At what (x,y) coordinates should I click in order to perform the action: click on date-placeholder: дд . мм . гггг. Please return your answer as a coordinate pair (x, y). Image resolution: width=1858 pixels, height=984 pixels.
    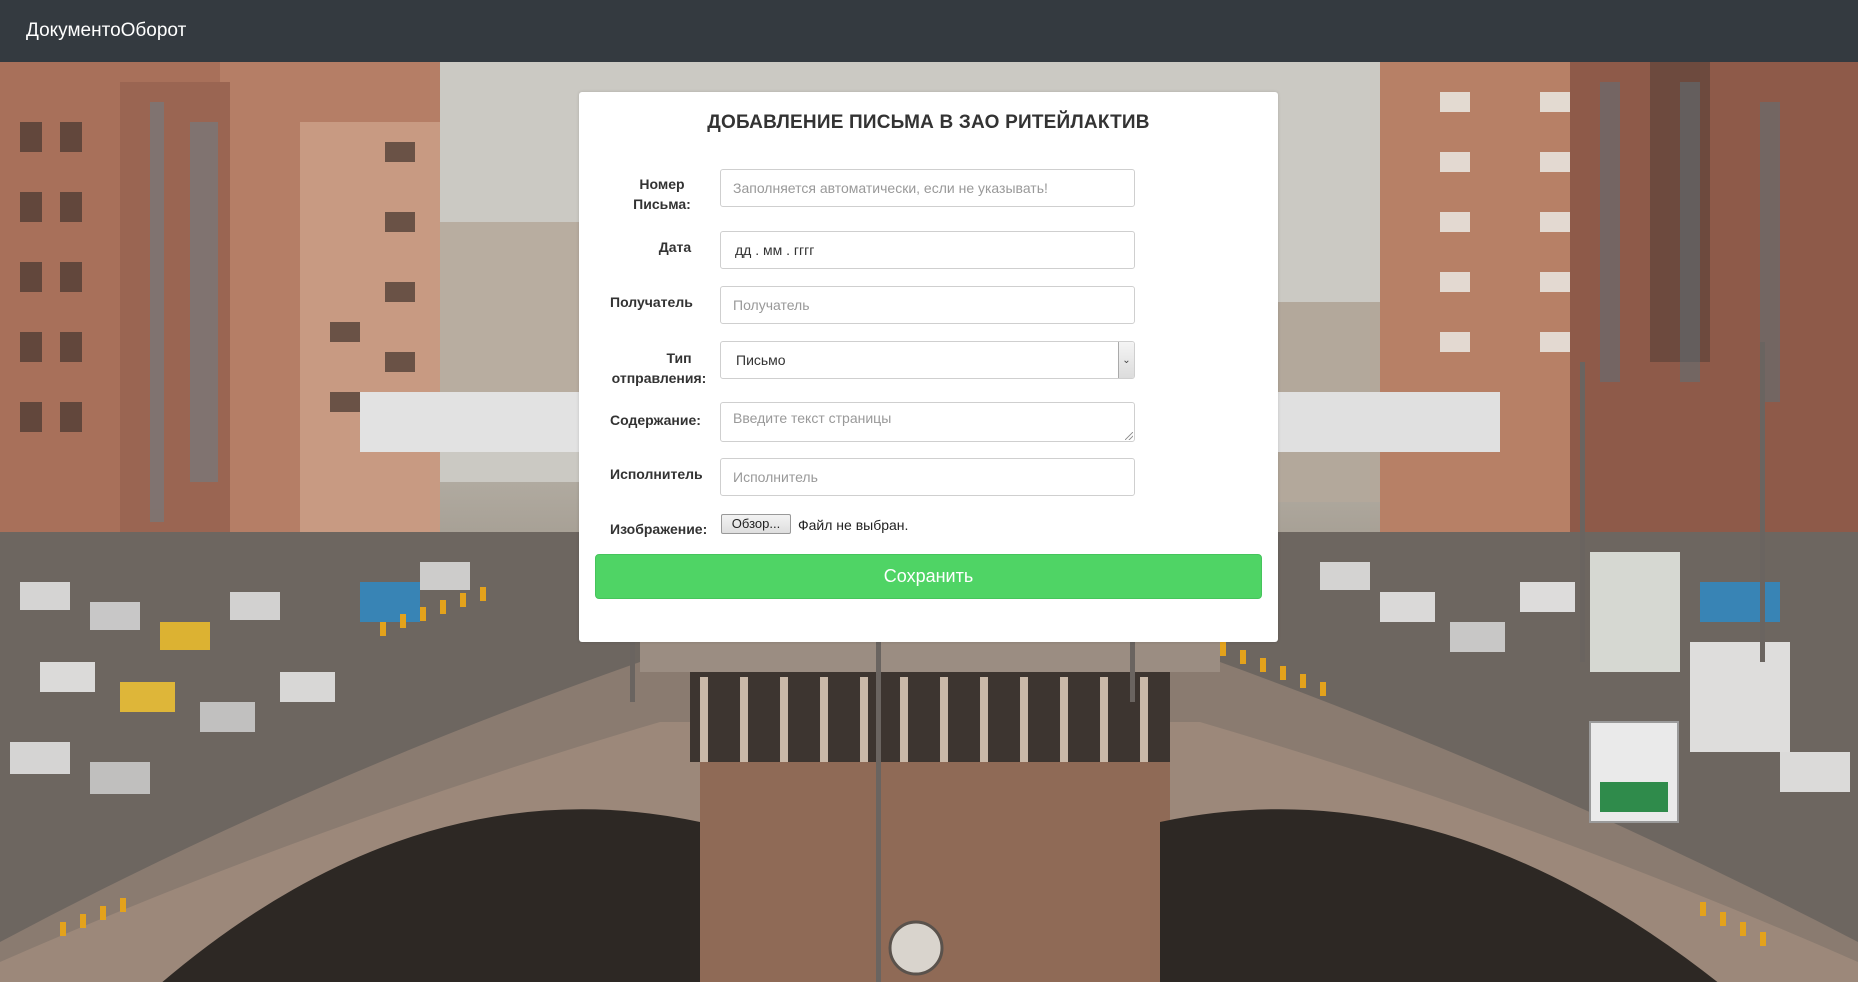
    Looking at the image, I should click on (775, 250).